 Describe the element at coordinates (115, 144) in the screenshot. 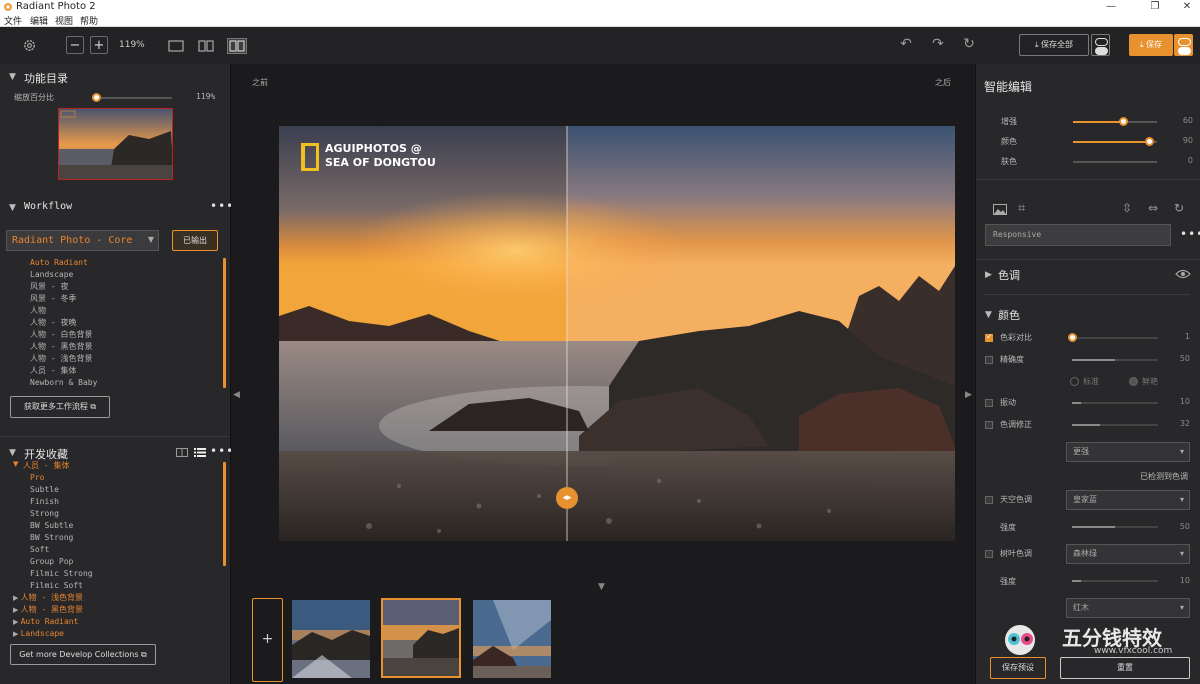

I see `navigator-preview` at that location.